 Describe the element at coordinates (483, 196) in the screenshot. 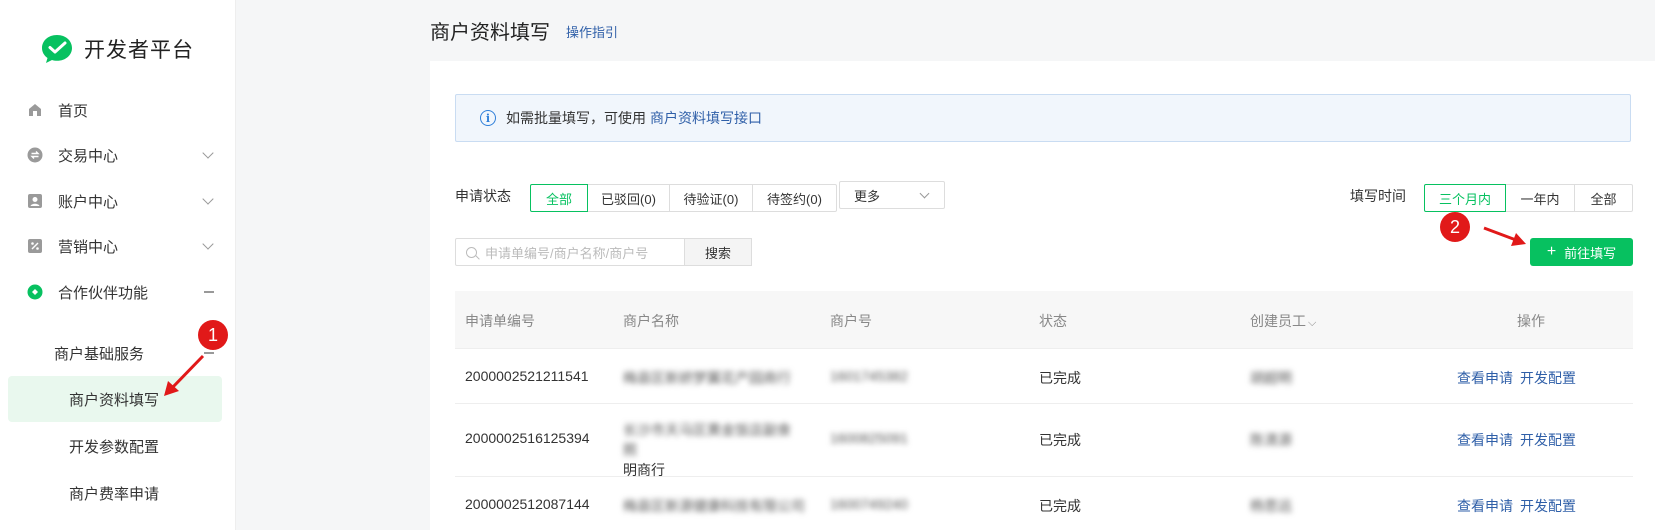

I see `status-filter-label: 申请状态` at that location.